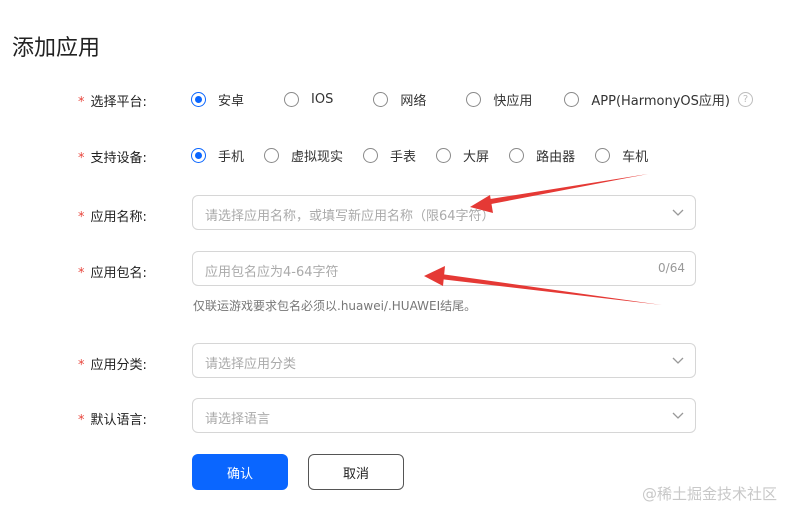  Describe the element at coordinates (543, 239) in the screenshot. I see `annotation-arrows` at that location.